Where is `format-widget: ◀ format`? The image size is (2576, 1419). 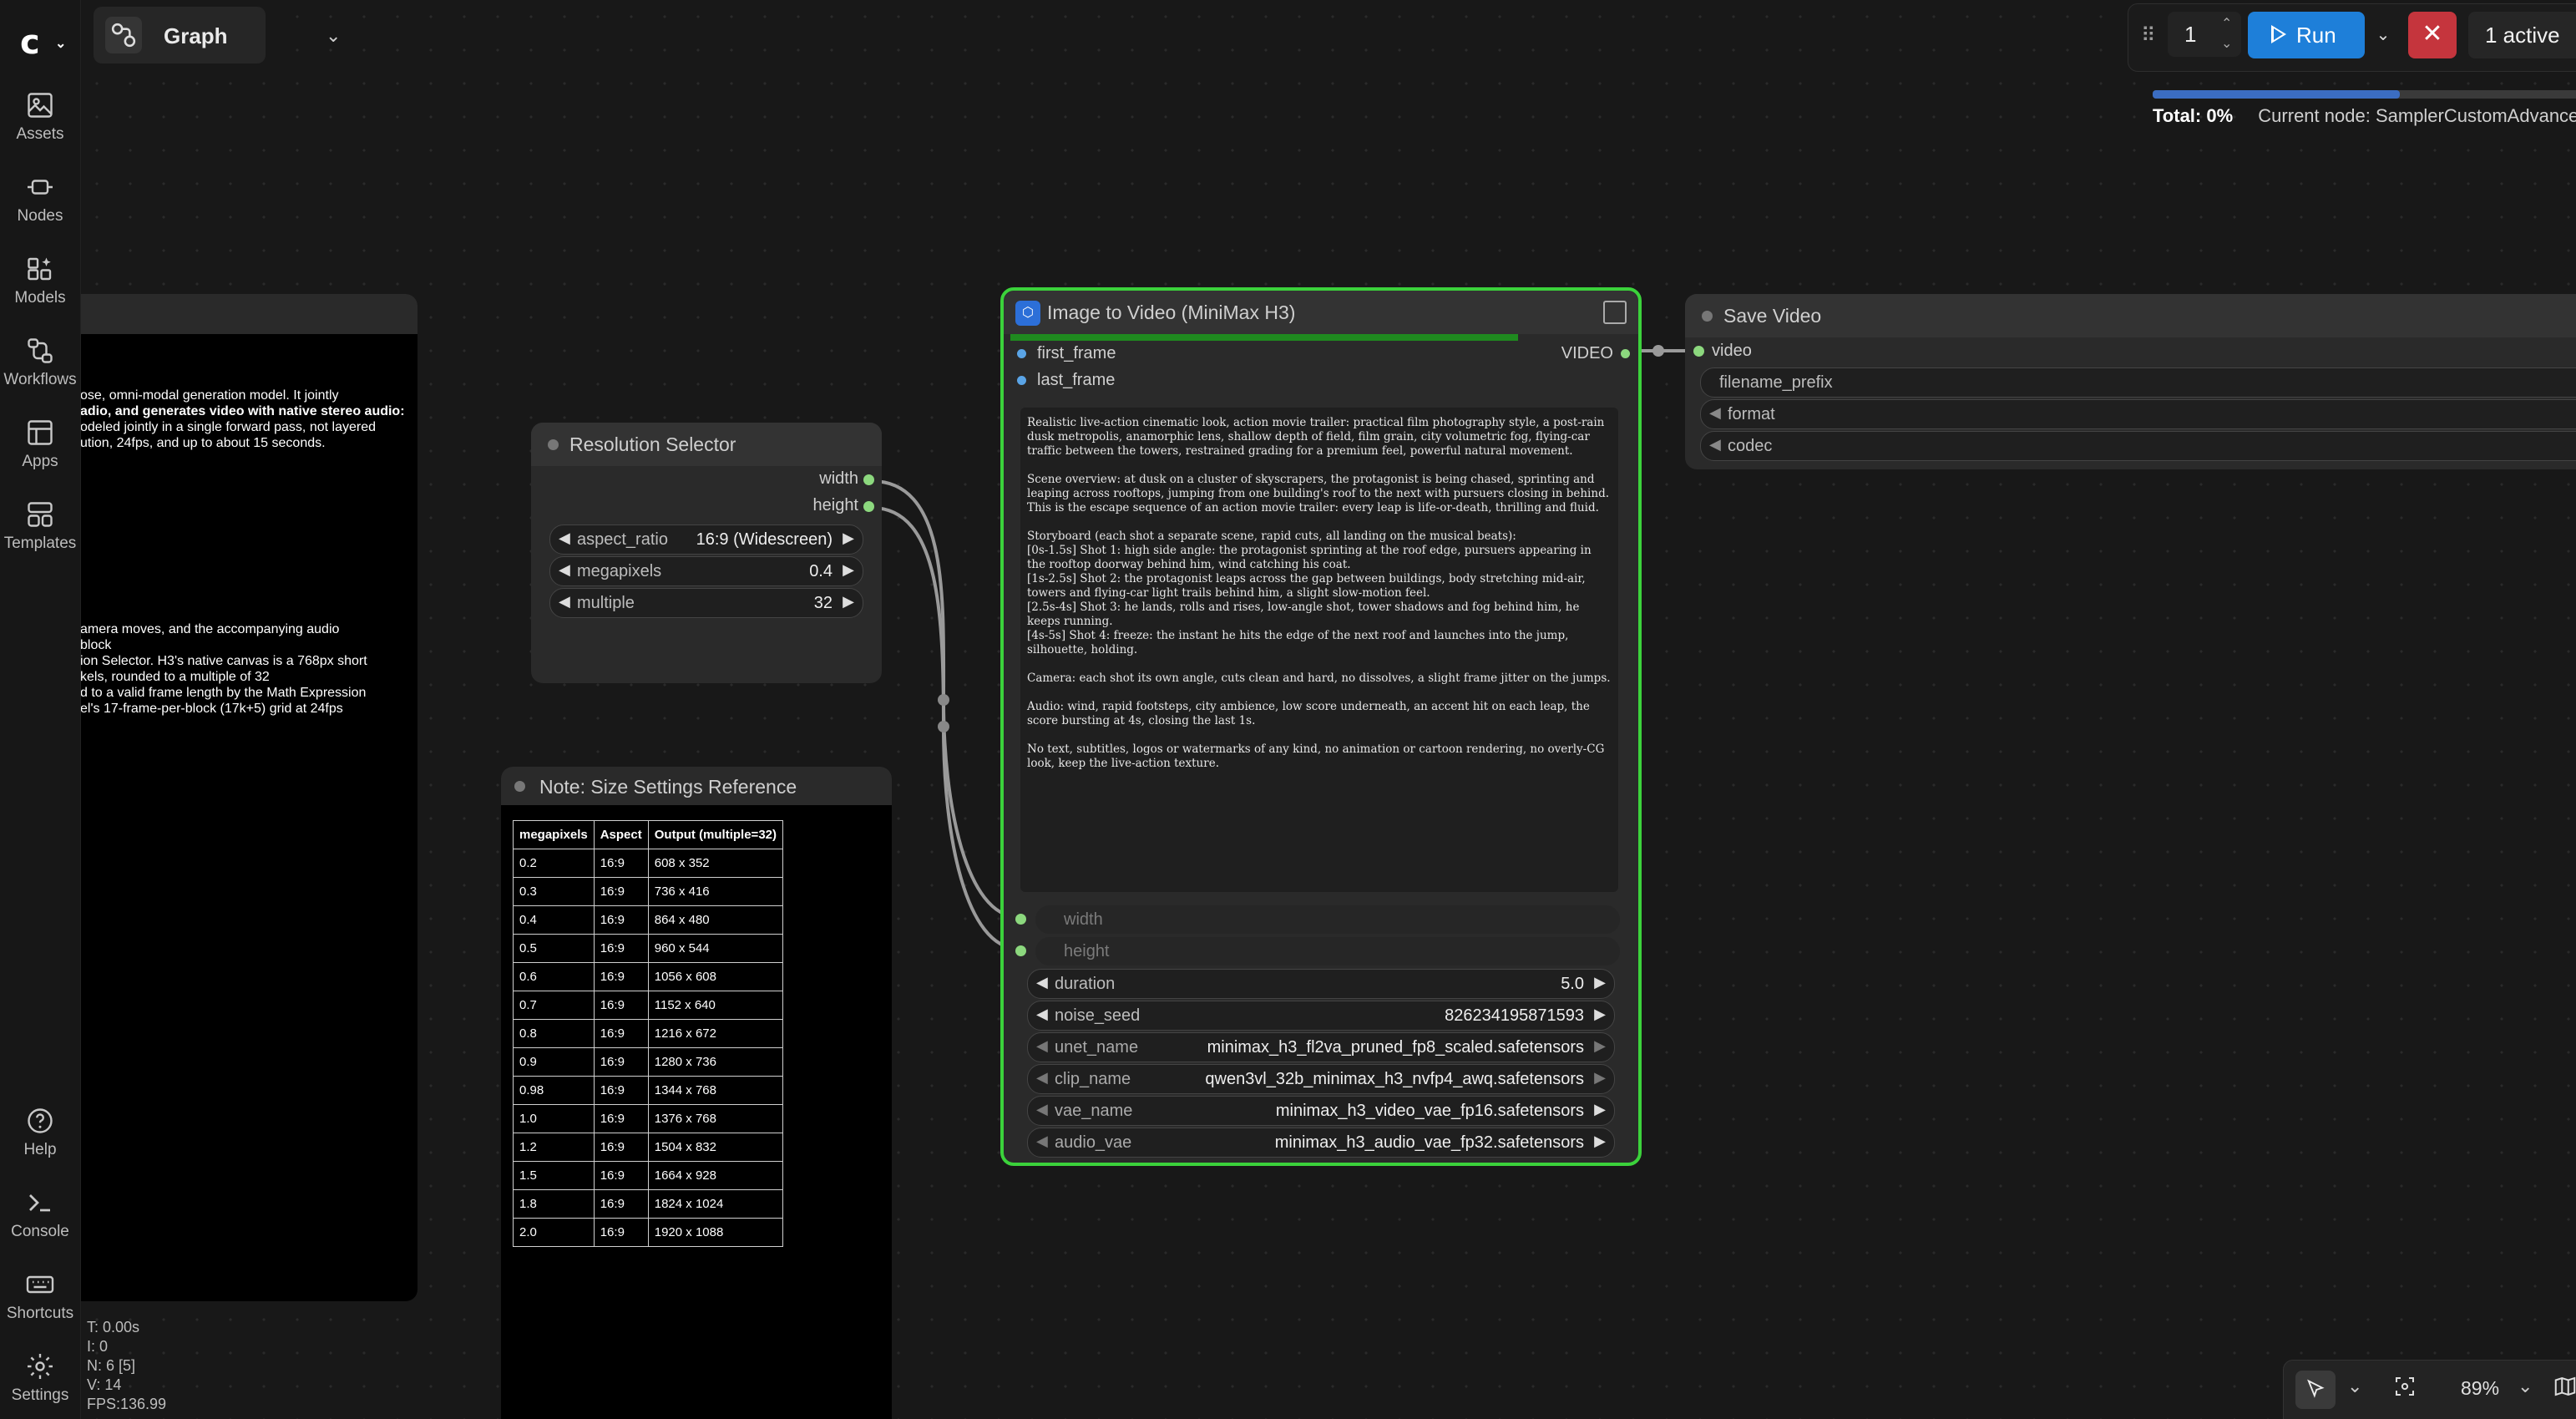
format-widget: ◀ format is located at coordinates (2138, 414).